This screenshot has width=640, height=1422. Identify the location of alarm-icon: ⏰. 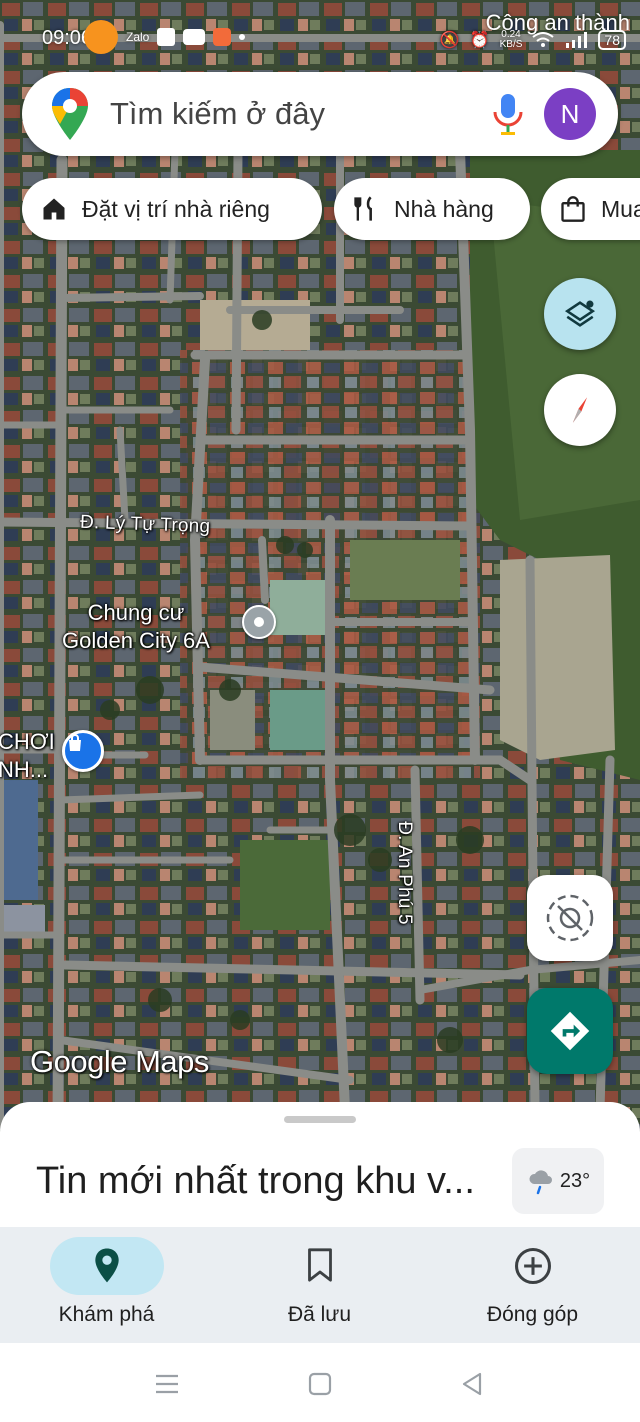
(479, 40).